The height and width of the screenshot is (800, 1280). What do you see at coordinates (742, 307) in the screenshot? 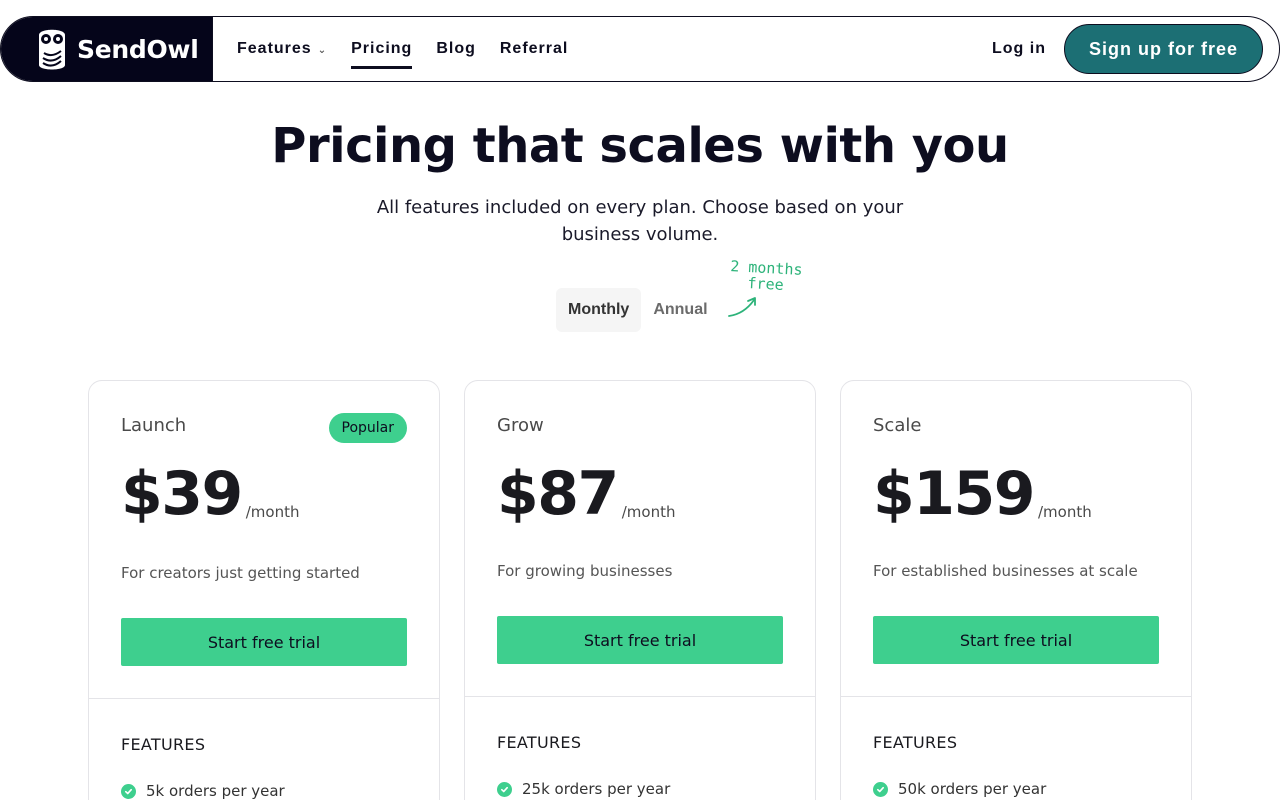
I see `curved-arrow-icon` at bounding box center [742, 307].